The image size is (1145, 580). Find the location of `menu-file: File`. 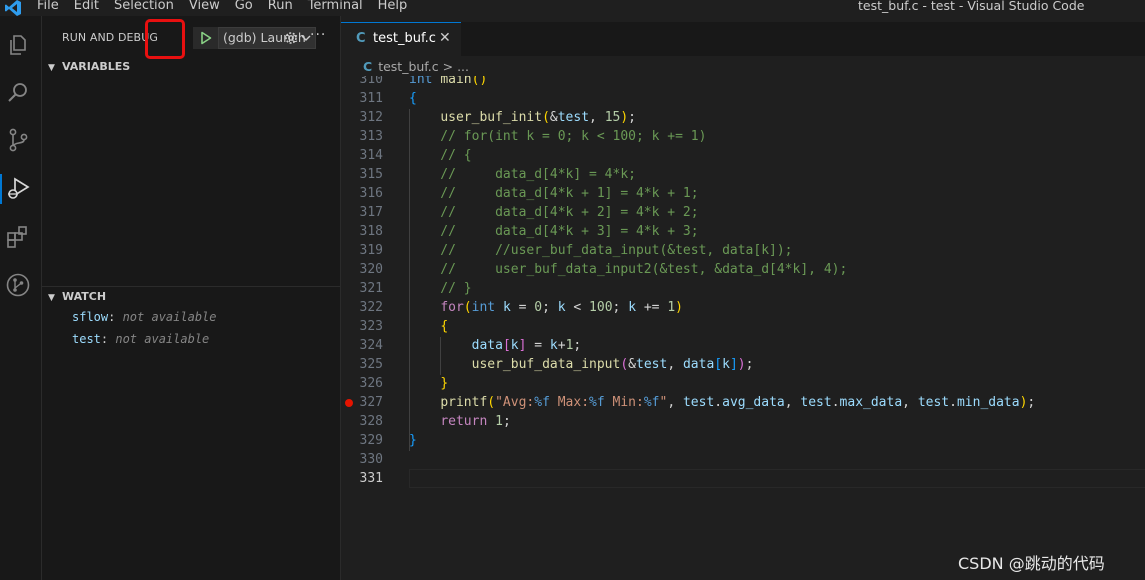

menu-file: File is located at coordinates (48, 6).